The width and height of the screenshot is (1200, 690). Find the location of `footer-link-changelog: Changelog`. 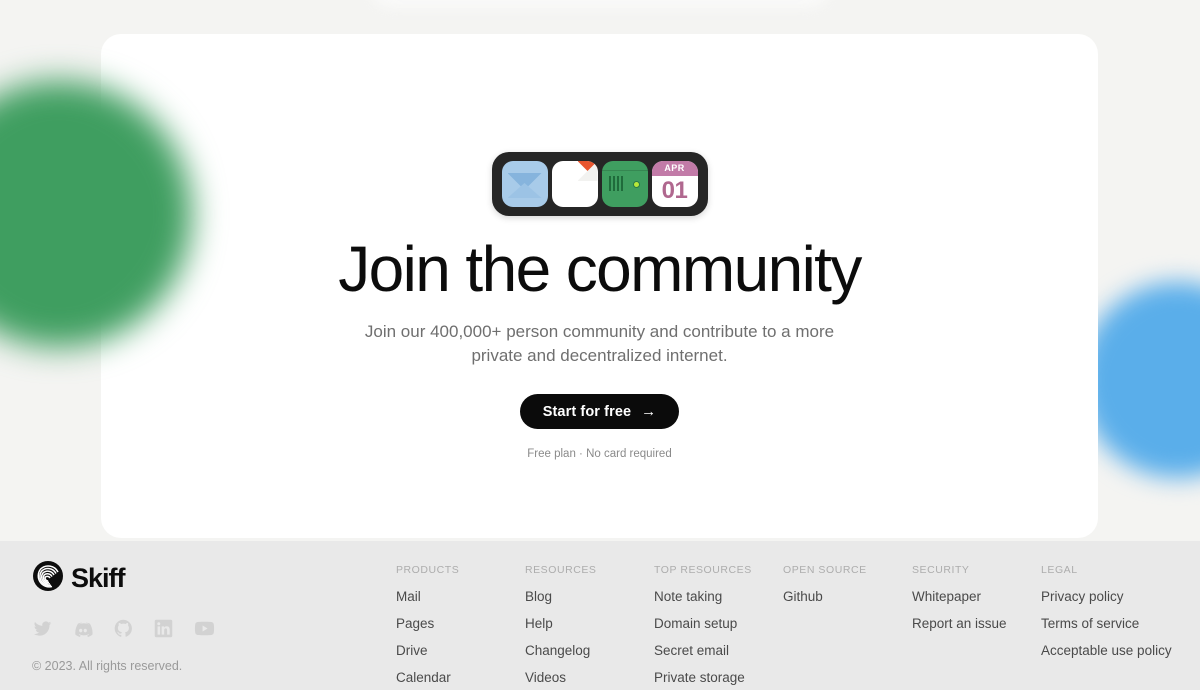

footer-link-changelog: Changelog is located at coordinates (589, 650).